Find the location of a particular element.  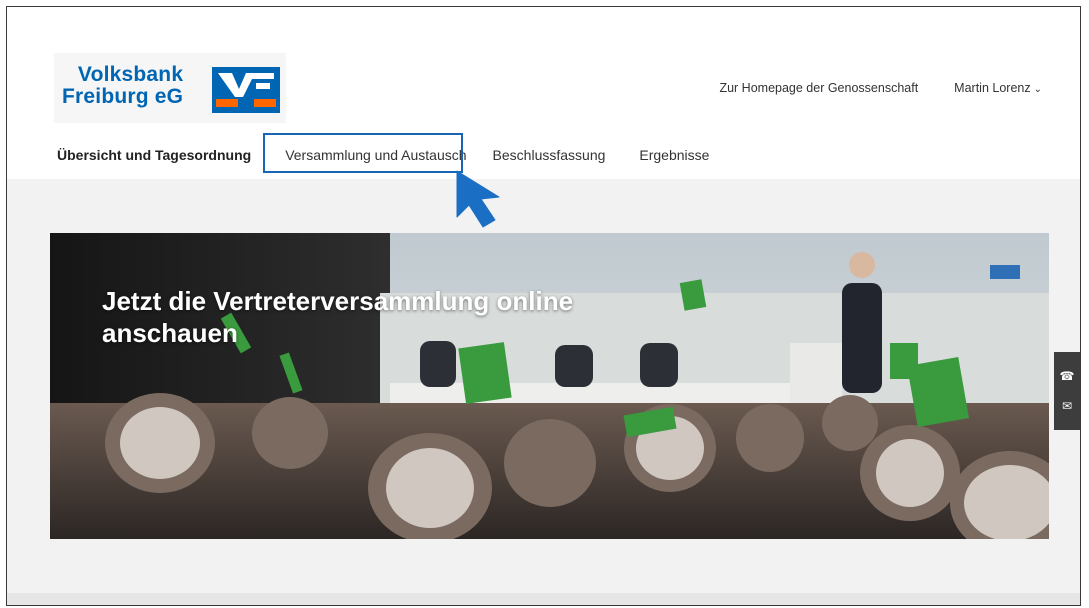

cursor-arrow-icon is located at coordinates (478, 199).